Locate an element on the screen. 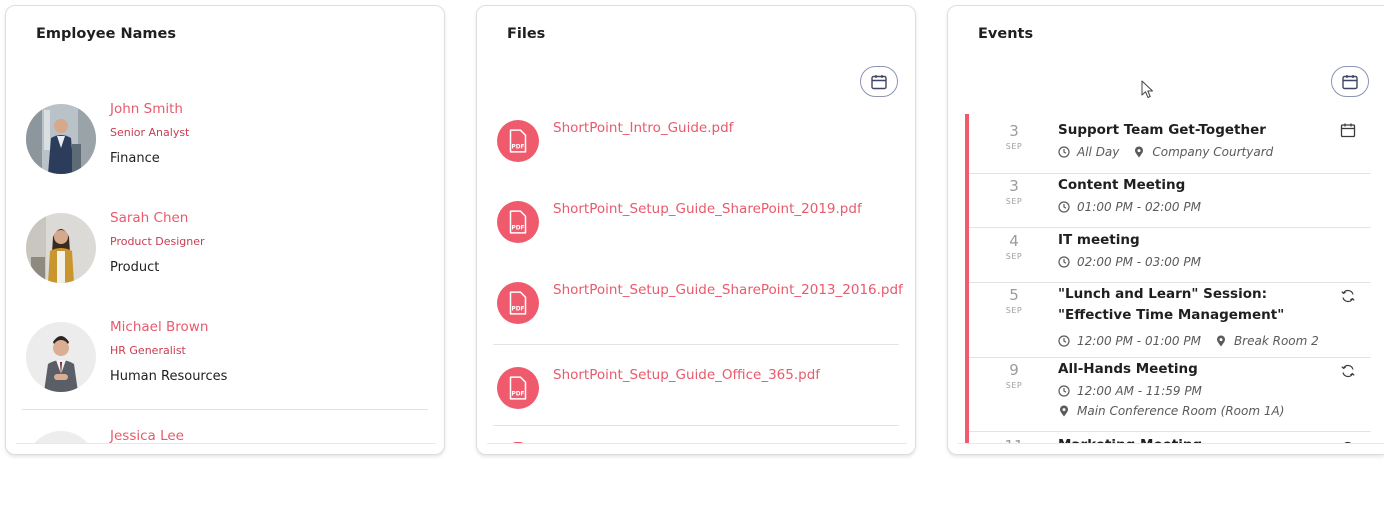  event-title: All-Hands Meeting is located at coordinates (1128, 369).